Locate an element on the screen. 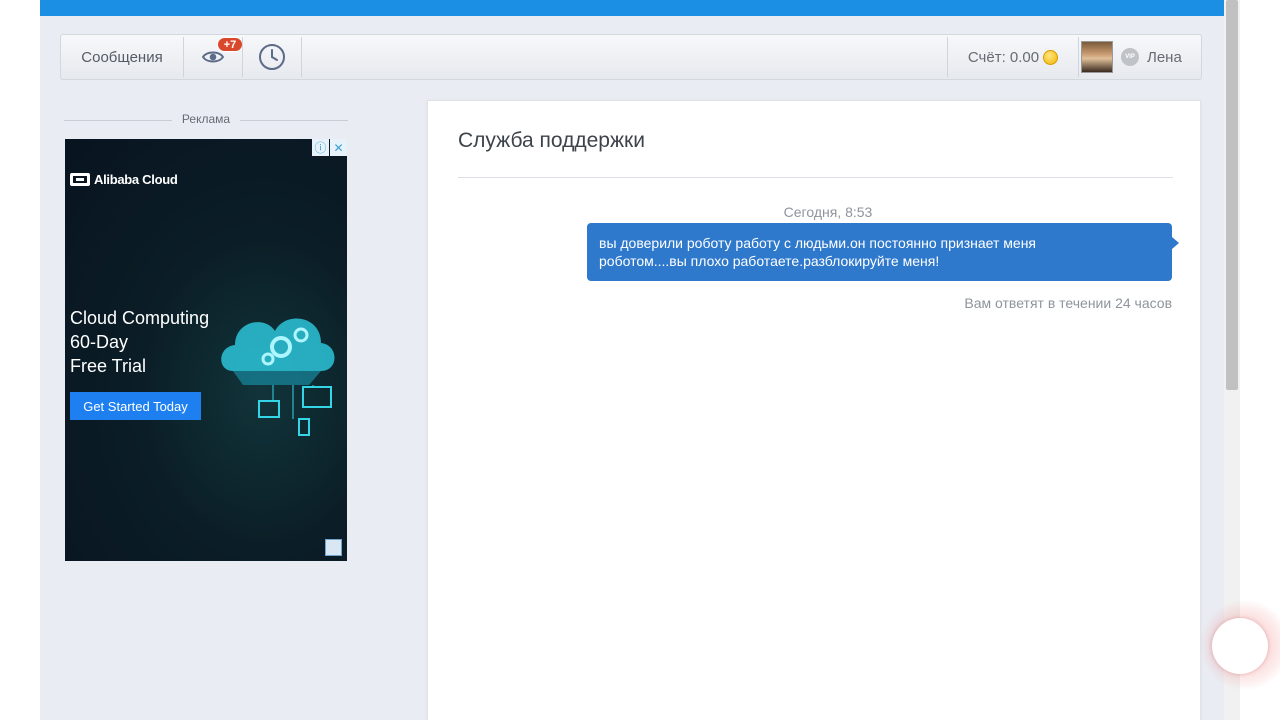 The image size is (1280, 720). ad-close-icon: ✕ is located at coordinates (338, 147).